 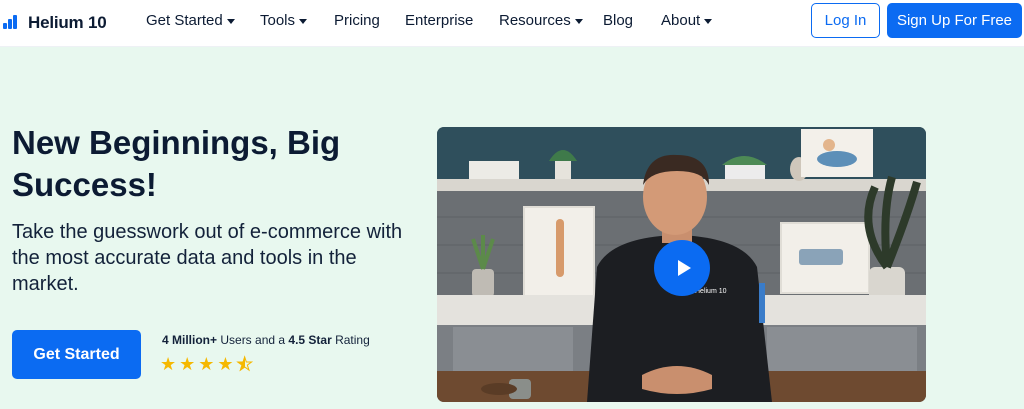 I want to click on brand-name: Helium 10, so click(x=67, y=22).